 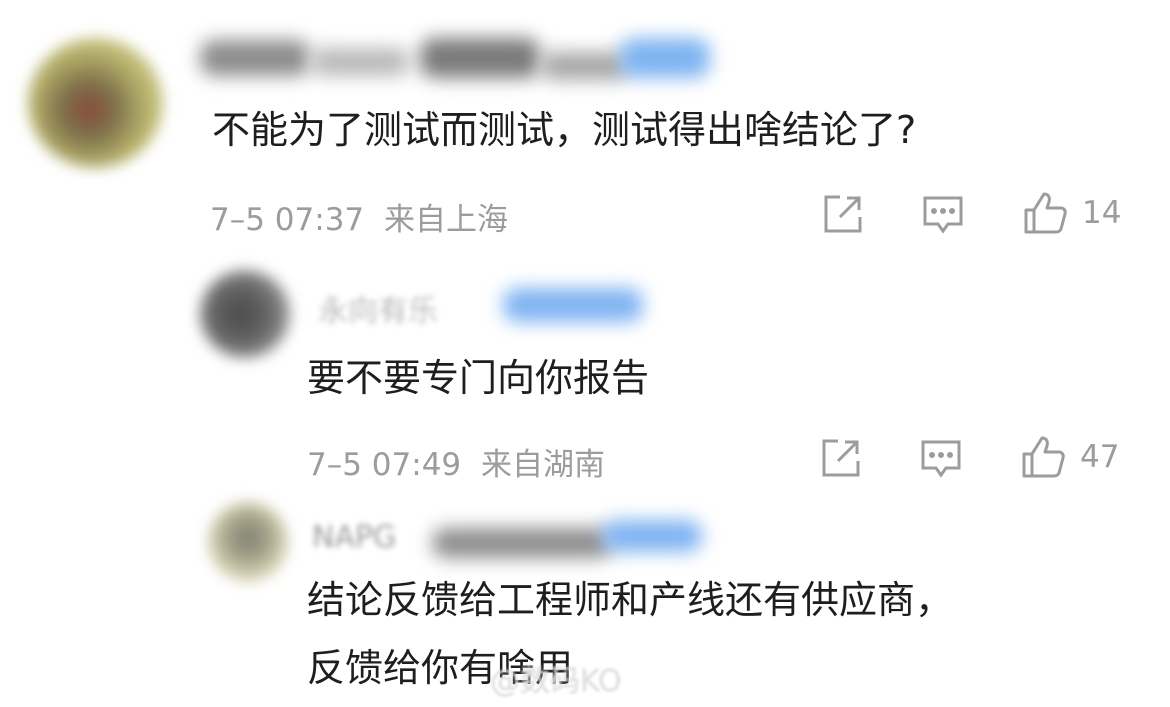 I want to click on like-button: 14, so click(x=1071, y=213).